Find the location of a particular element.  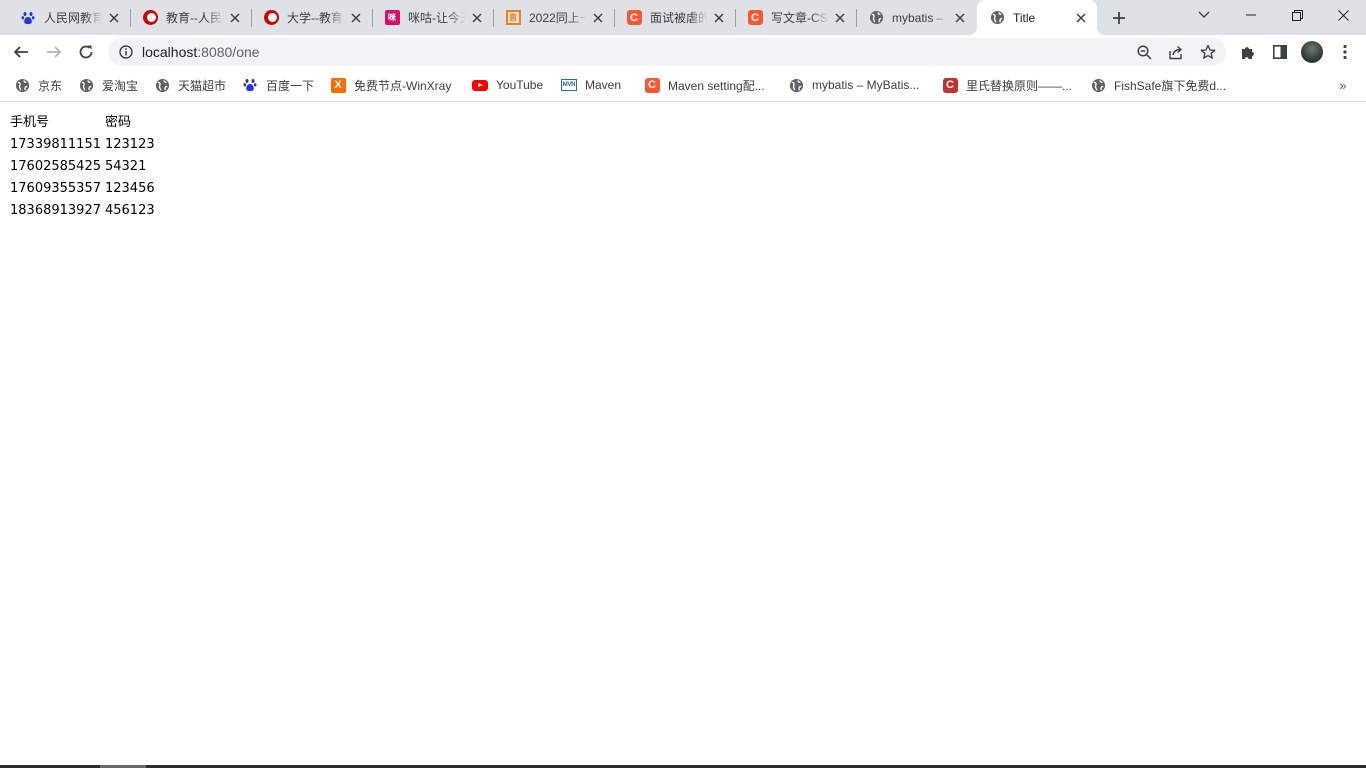

url-host: localhost is located at coordinates (170, 52).